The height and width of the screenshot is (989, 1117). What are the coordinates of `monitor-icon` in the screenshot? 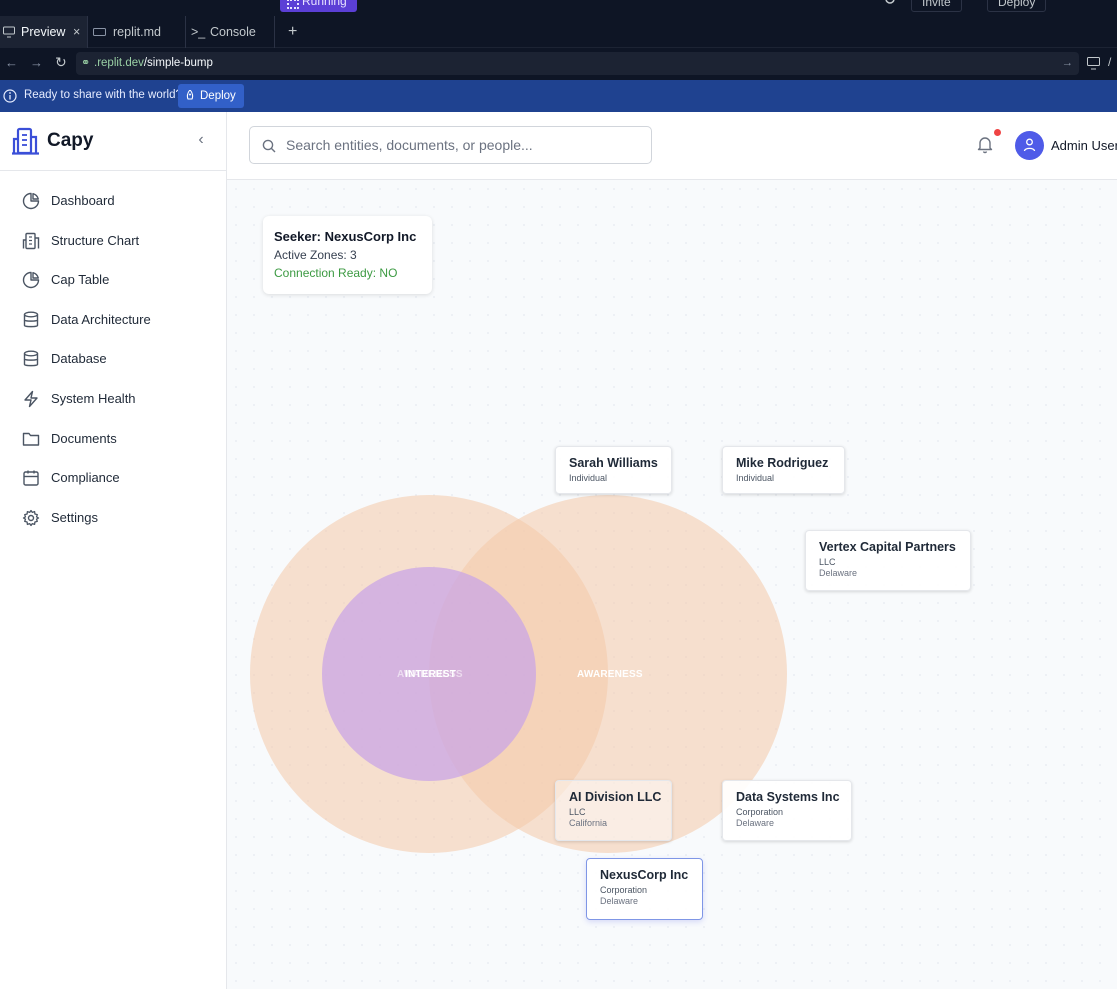 It's located at (9, 32).